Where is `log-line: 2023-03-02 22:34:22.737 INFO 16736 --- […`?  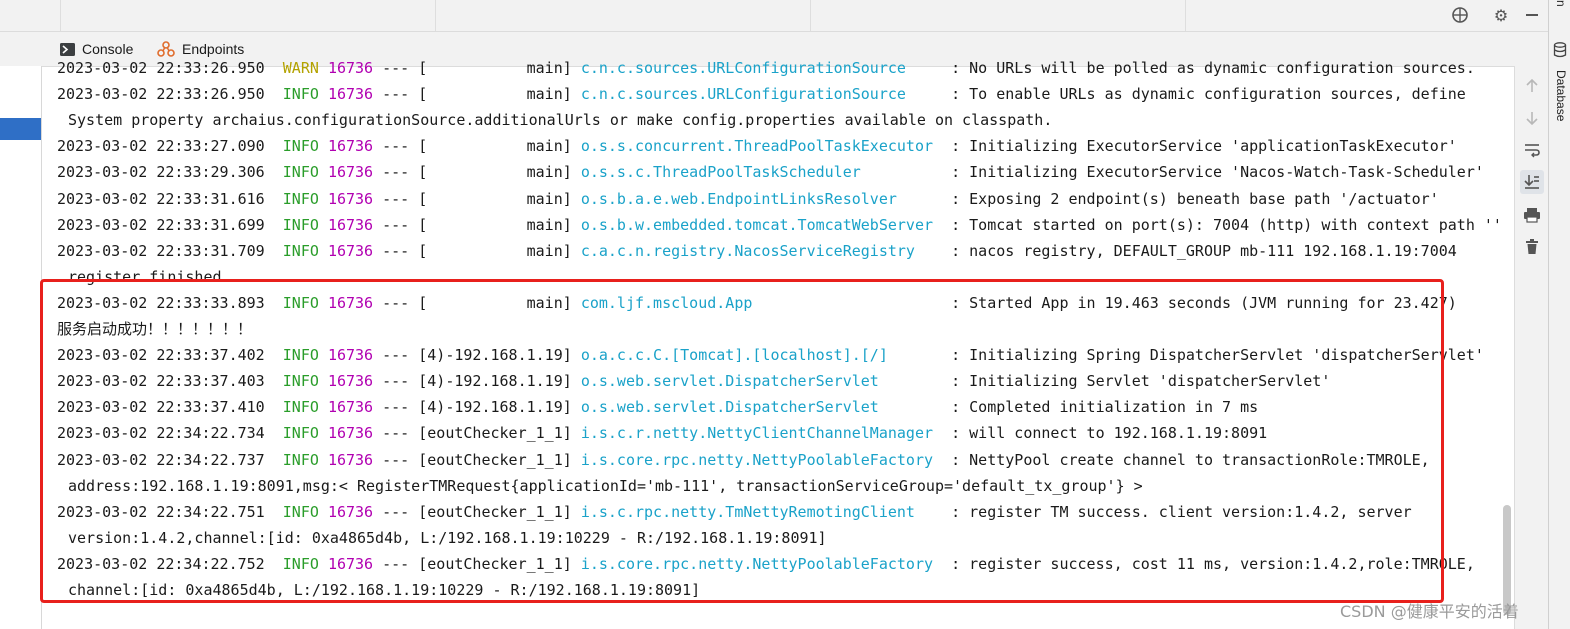 log-line: 2023-03-02 22:34:22.737 INFO 16736 --- [… is located at coordinates (743, 460).